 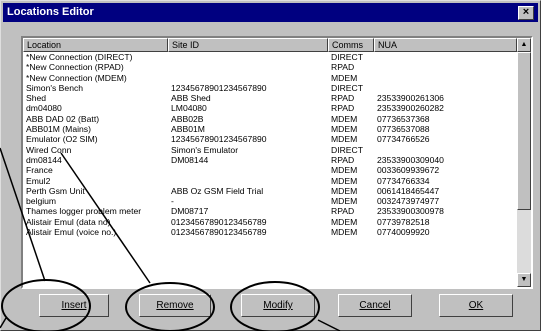 I want to click on location-cell: France, so click(x=39, y=170).